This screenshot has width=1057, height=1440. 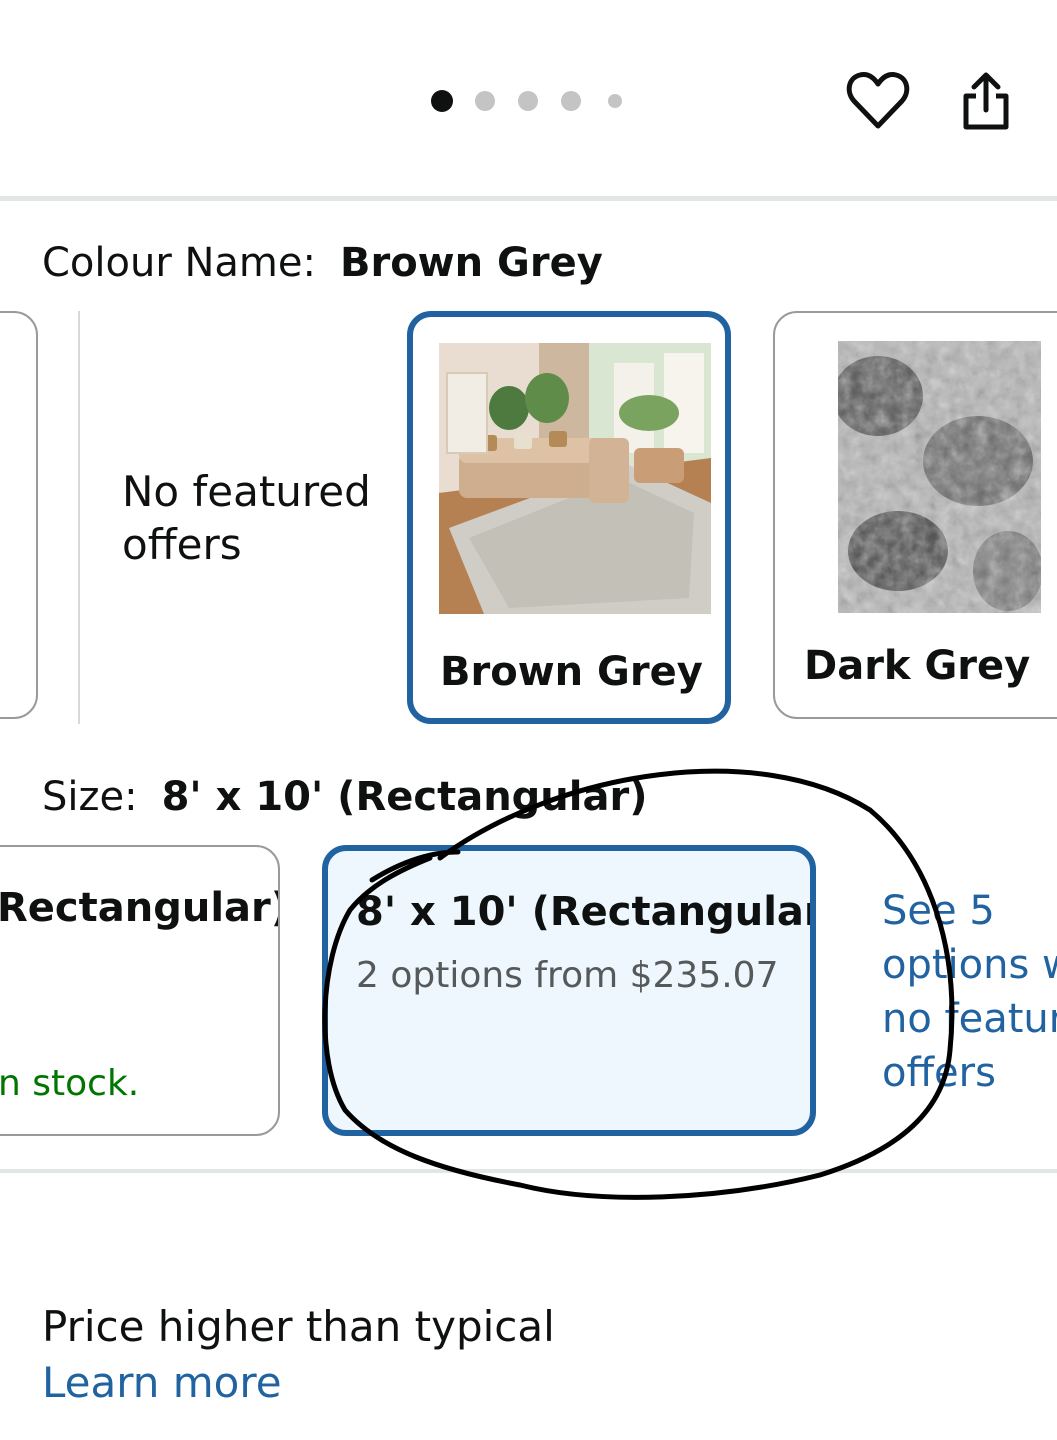 What do you see at coordinates (182, 544) in the screenshot?
I see `no-offers-line-2: offers` at bounding box center [182, 544].